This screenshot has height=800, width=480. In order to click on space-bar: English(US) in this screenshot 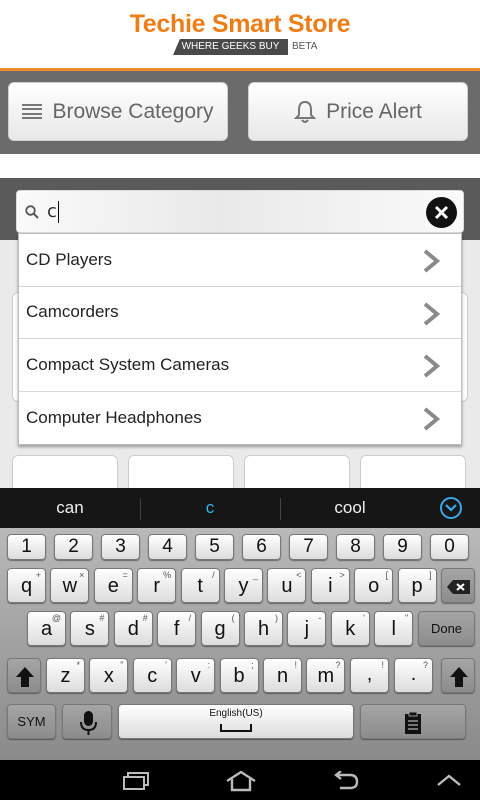, I will do `click(236, 721)`.